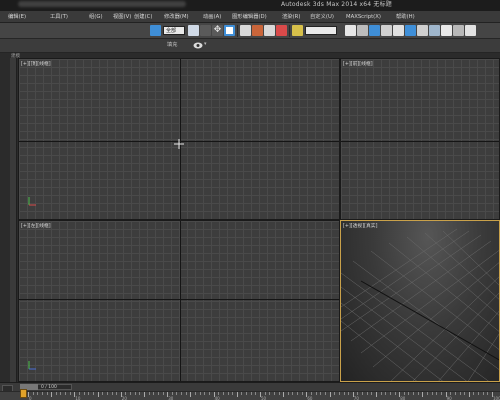 The width and height of the screenshot is (500, 400). I want to click on render-teapot-icon, so click(458, 30).